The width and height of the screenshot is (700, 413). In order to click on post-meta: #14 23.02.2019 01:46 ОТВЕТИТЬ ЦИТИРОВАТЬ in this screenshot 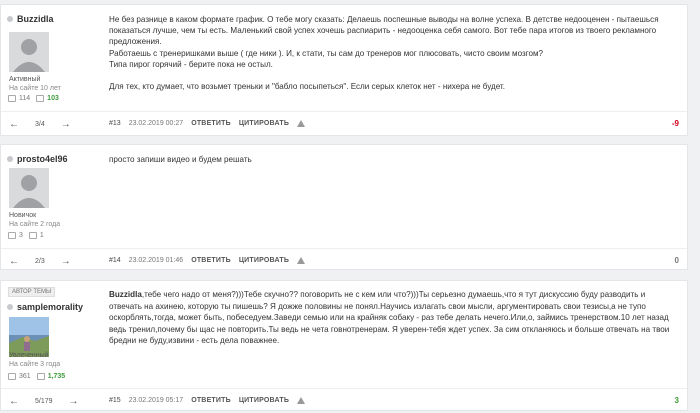, I will do `click(207, 260)`.